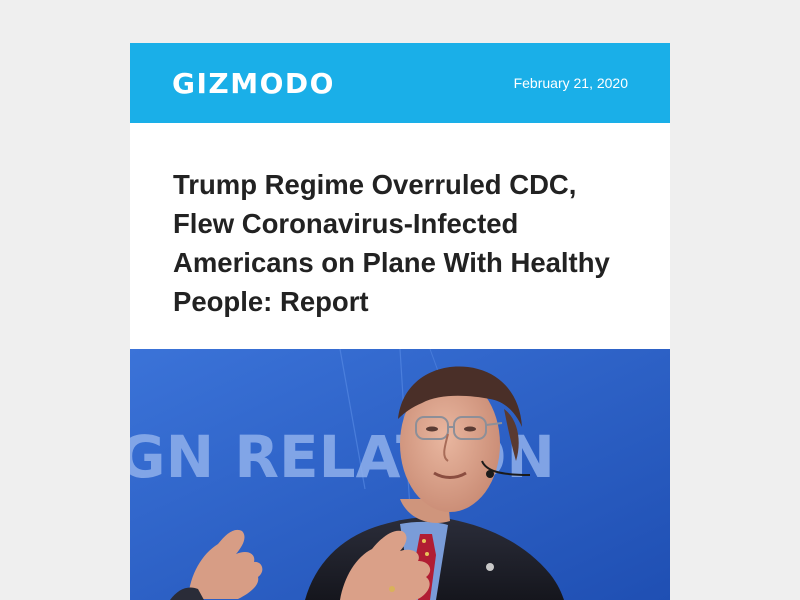 This screenshot has height=600, width=800. Describe the element at coordinates (400, 83) in the screenshot. I see `email-header: GIZMODO February 21, 2020` at that location.